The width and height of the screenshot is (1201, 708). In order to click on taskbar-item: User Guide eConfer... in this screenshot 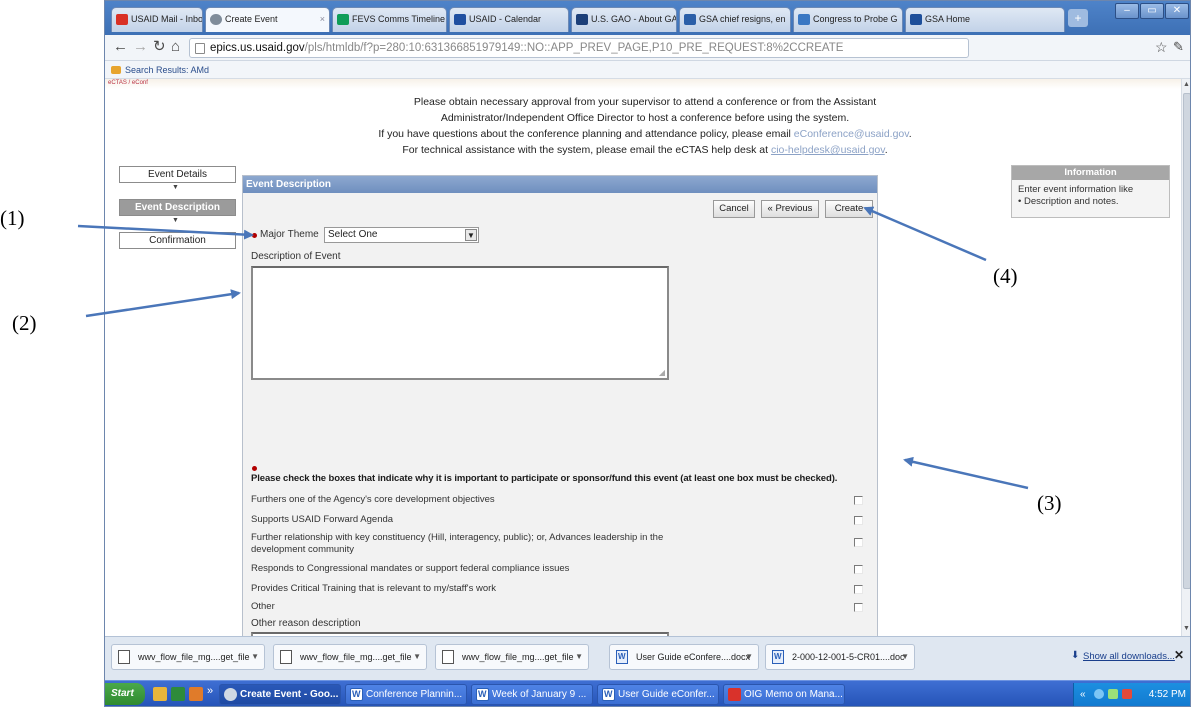, I will do `click(658, 694)`.